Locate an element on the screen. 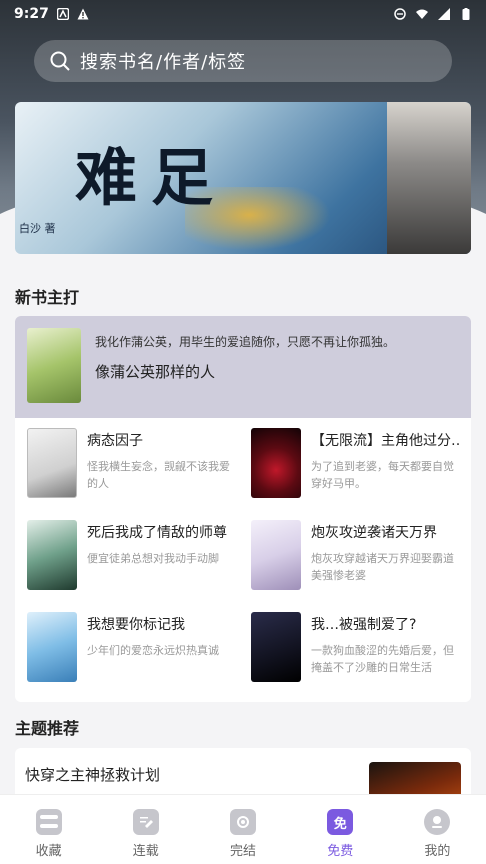 The height and width of the screenshot is (864, 486). tab-completed: 完结 is located at coordinates (242, 829).